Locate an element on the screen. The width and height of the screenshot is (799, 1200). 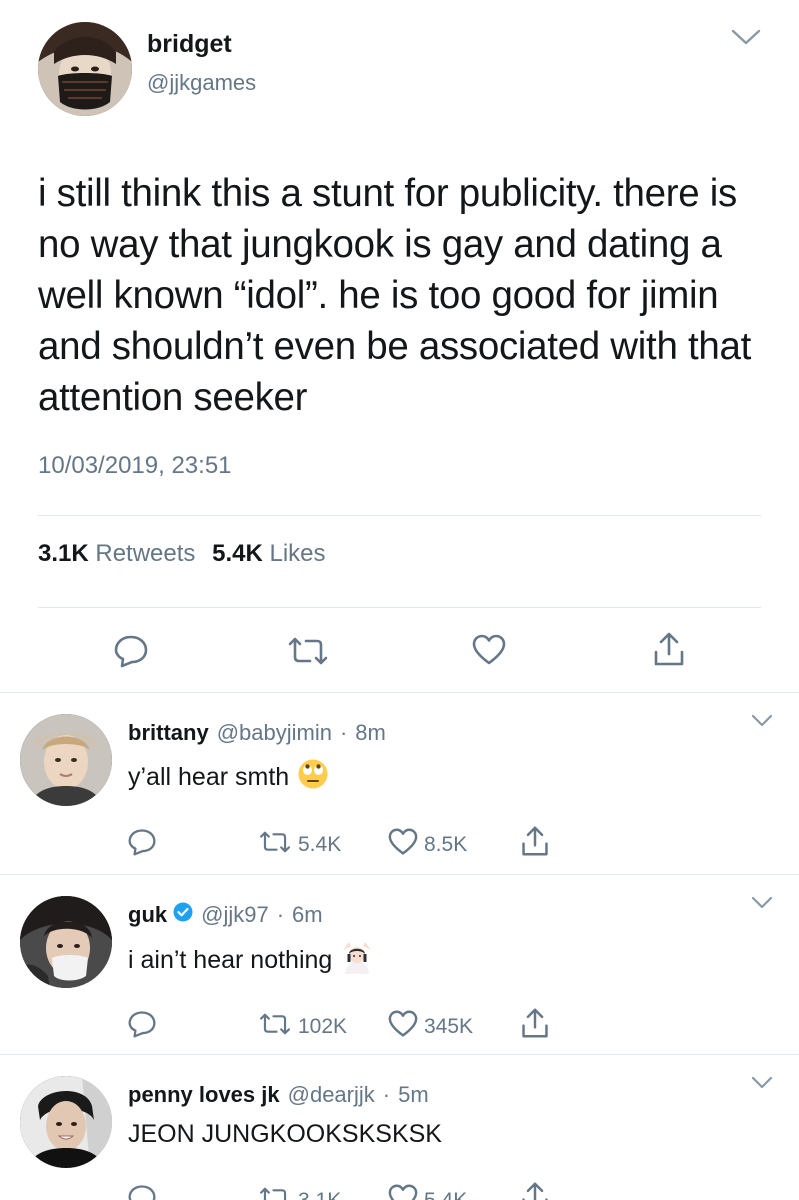
reply-actions: 5.4K 8.5K is located at coordinates (399, 843).